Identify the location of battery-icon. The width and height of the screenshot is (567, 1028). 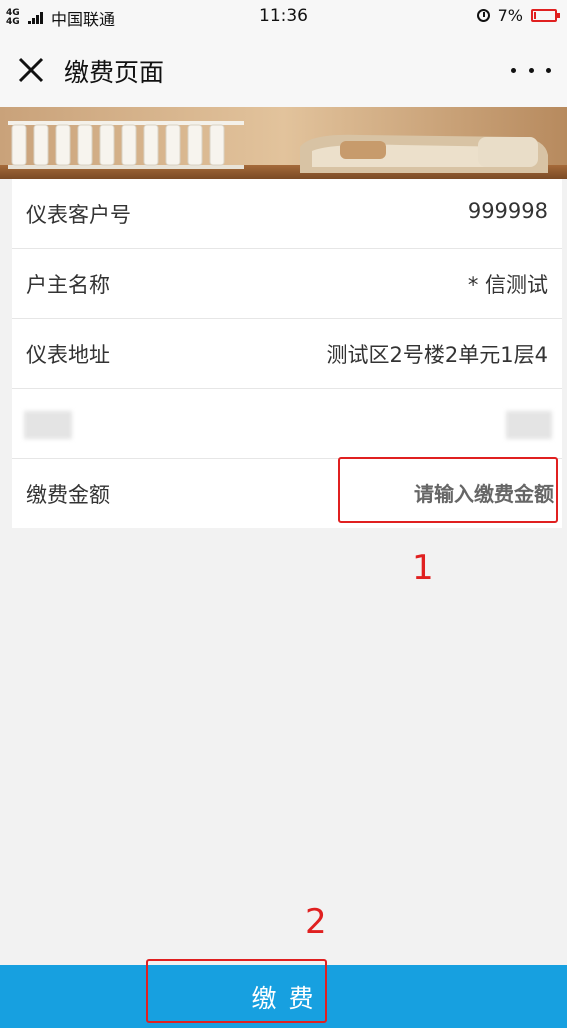
(545, 15).